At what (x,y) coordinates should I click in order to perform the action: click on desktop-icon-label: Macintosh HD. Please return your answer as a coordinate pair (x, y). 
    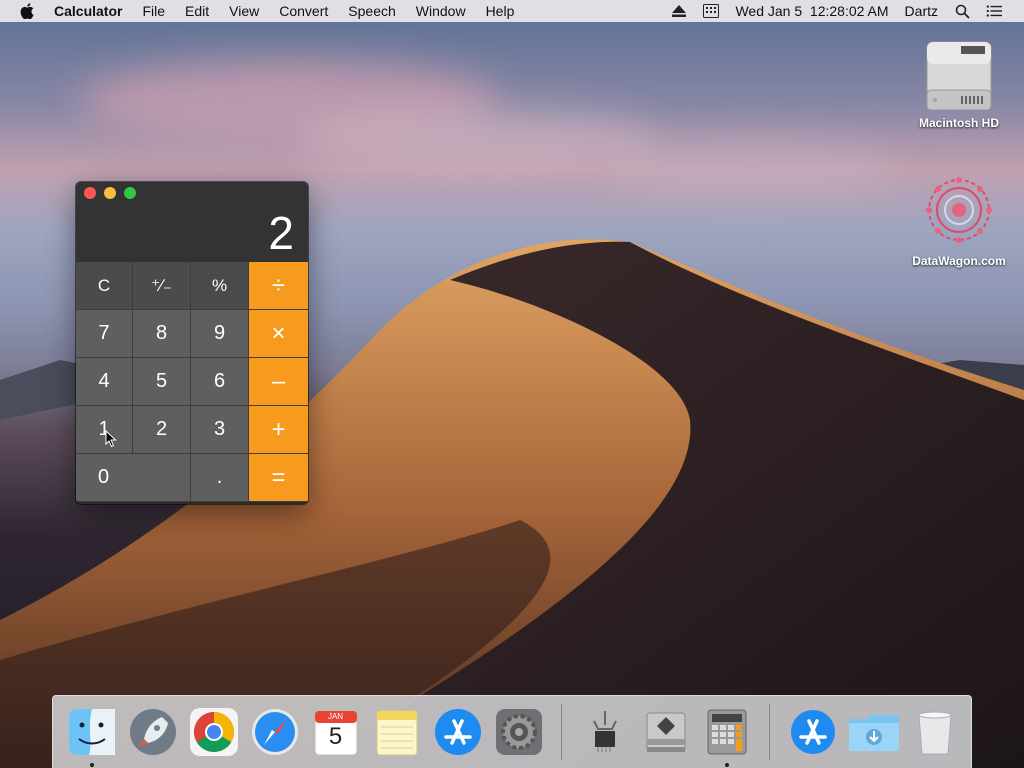
    Looking at the image, I should click on (958, 123).